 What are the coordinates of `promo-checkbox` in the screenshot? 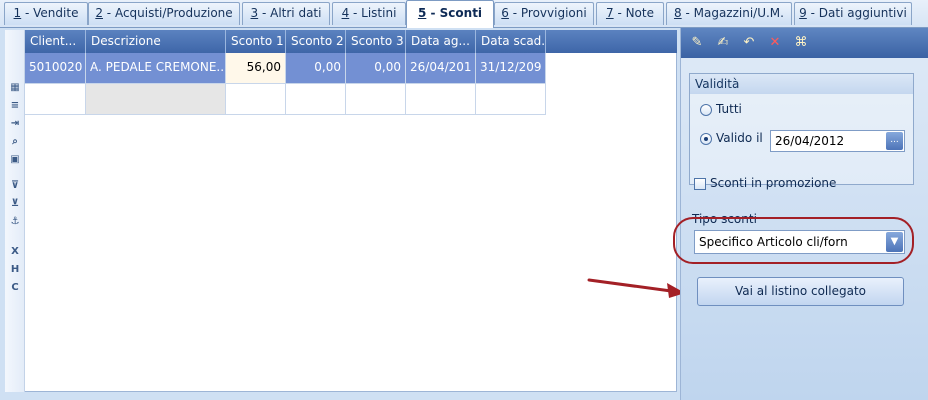 It's located at (700, 184).